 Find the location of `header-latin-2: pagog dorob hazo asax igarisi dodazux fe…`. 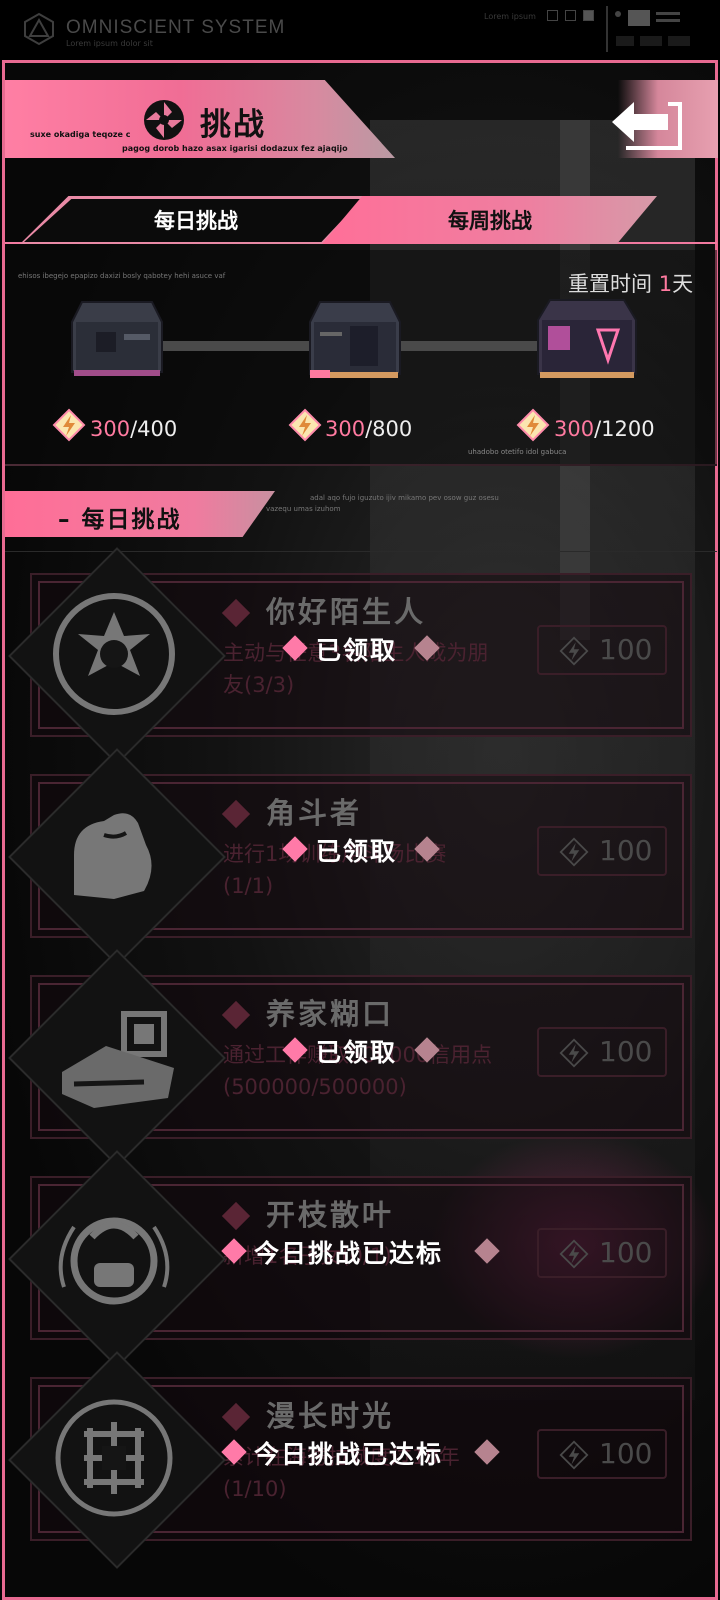

header-latin-2: pagog dorob hazo asax igarisi dodazux fe… is located at coordinates (235, 148).